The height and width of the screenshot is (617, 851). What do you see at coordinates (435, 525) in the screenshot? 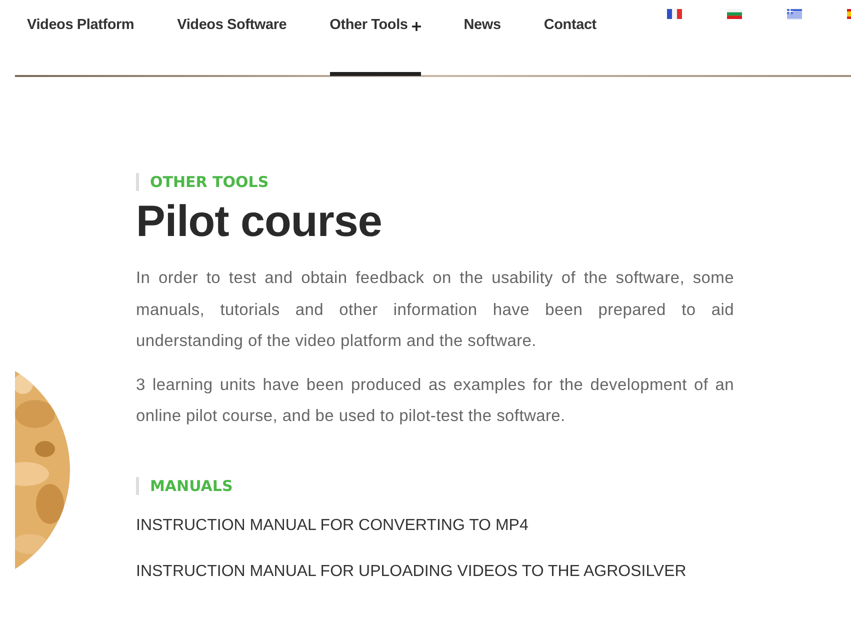
I see `manual-link: INSTRUCTION MANUAL FOR CONVERTING TO MP4` at bounding box center [435, 525].